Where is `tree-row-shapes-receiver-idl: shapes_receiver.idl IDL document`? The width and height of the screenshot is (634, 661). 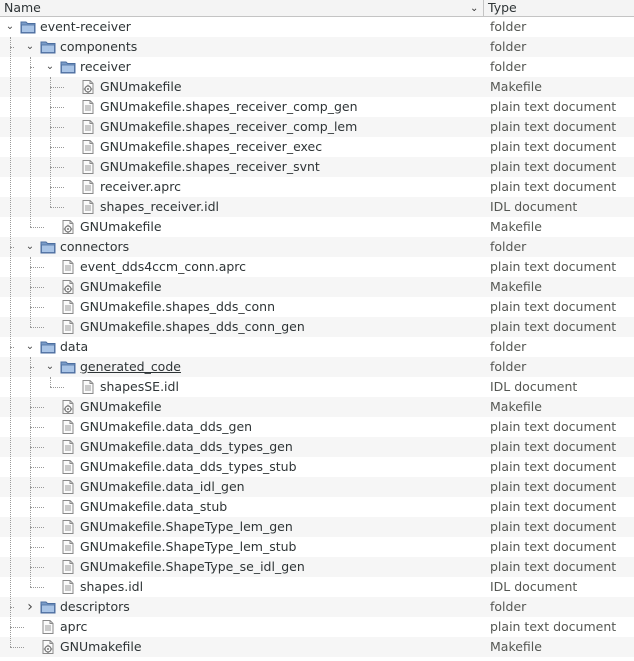
tree-row-shapes-receiver-idl: shapes_receiver.idl IDL document is located at coordinates (317, 207).